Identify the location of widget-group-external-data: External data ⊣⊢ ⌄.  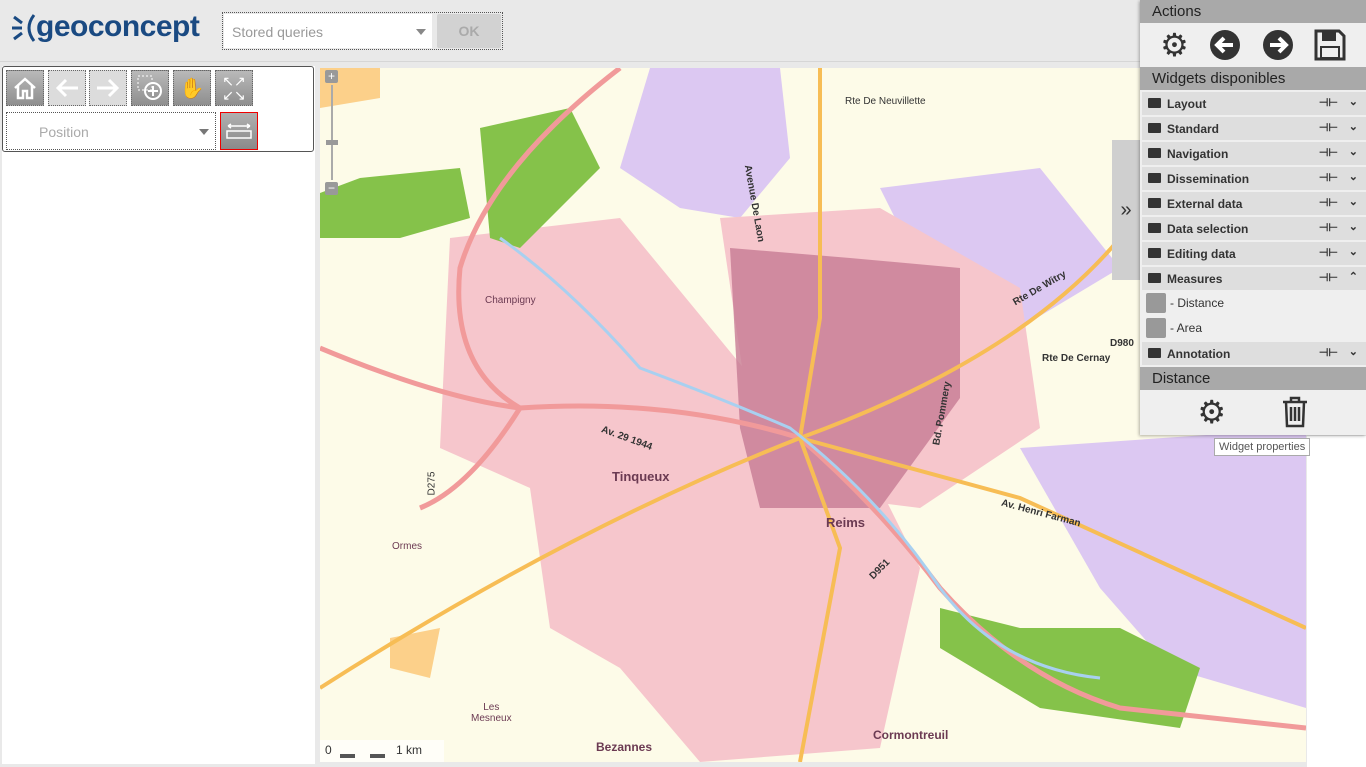
(1254, 203).